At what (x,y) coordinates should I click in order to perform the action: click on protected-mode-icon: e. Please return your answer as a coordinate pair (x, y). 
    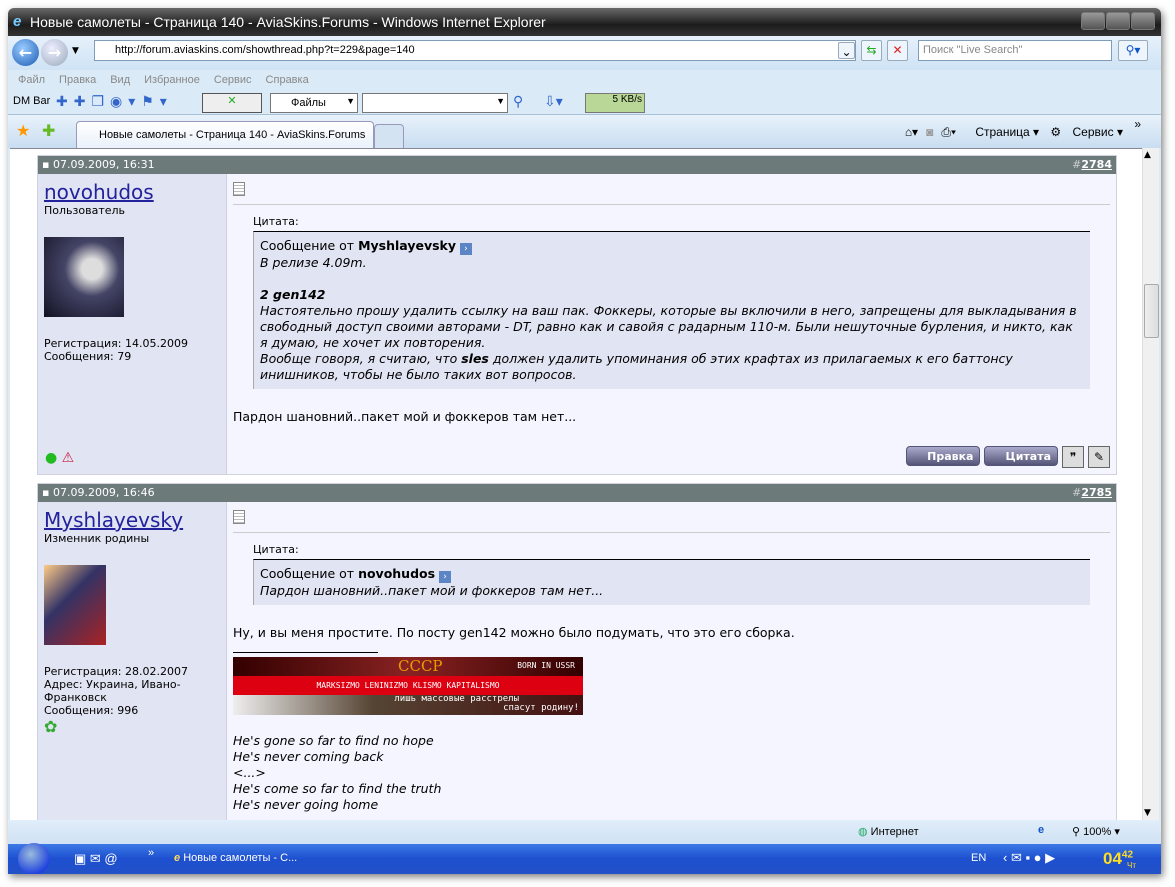
    Looking at the image, I should click on (1041, 830).